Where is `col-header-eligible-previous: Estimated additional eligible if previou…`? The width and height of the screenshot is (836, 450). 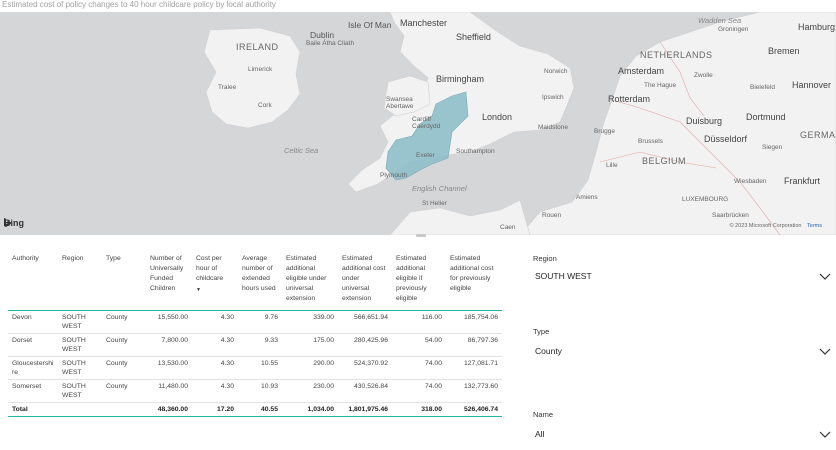 col-header-eligible-previous: Estimated additional eligible if previou… is located at coordinates (419, 281).